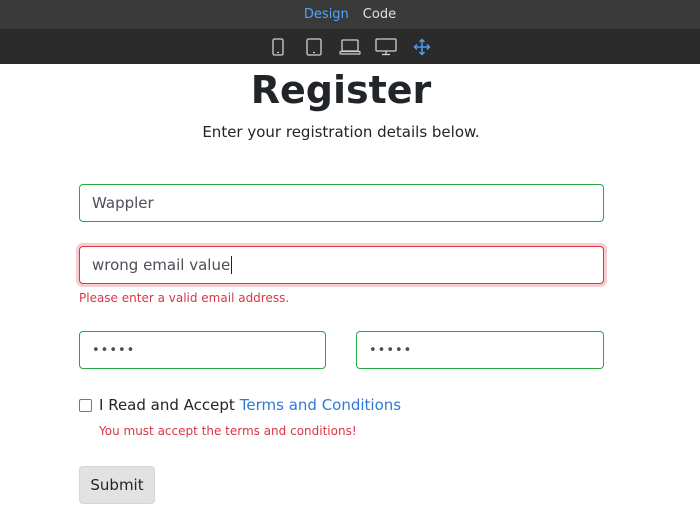  I want to click on fluid-view-button, so click(422, 47).